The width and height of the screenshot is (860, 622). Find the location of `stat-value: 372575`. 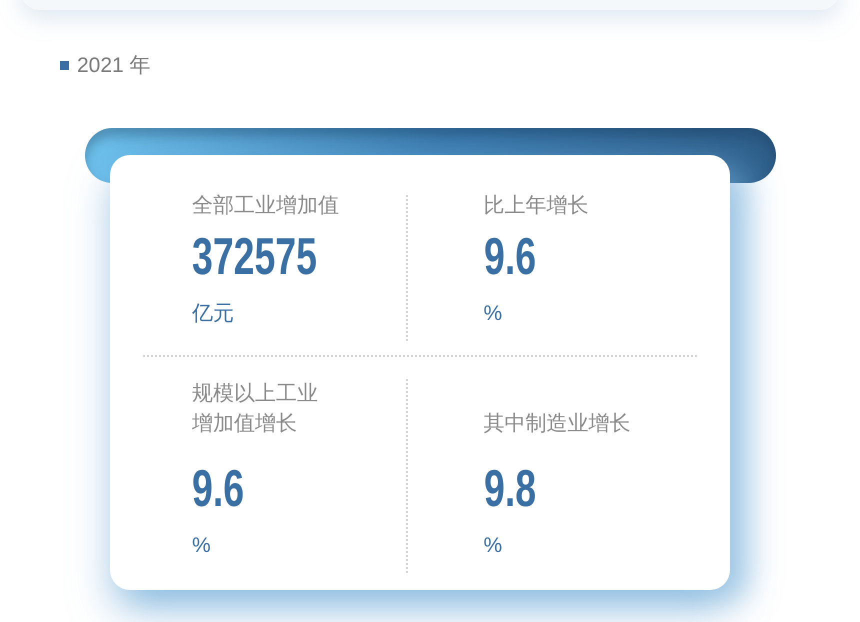

stat-value: 372575 is located at coordinates (254, 256).